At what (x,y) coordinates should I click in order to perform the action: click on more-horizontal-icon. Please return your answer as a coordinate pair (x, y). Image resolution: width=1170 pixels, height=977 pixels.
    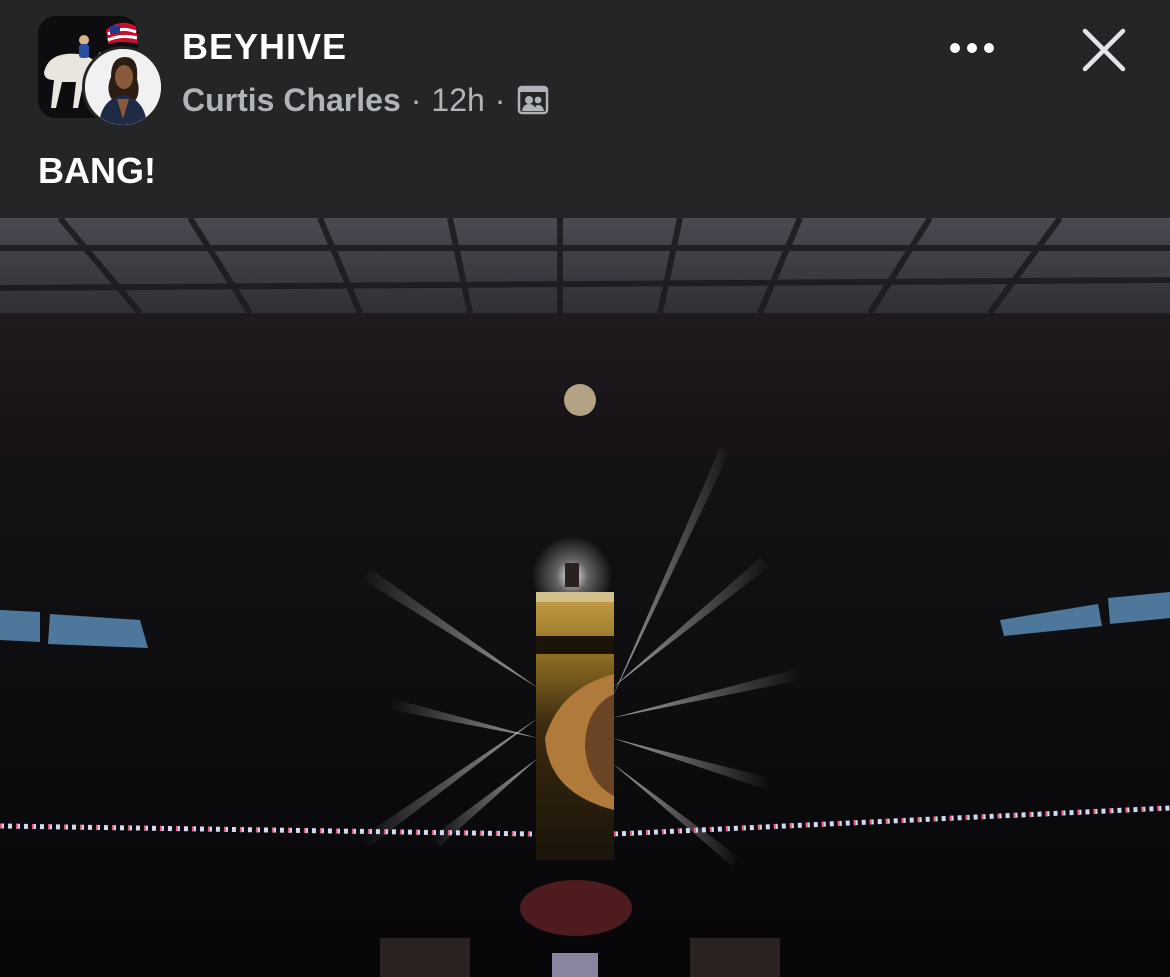
    Looking at the image, I should click on (972, 48).